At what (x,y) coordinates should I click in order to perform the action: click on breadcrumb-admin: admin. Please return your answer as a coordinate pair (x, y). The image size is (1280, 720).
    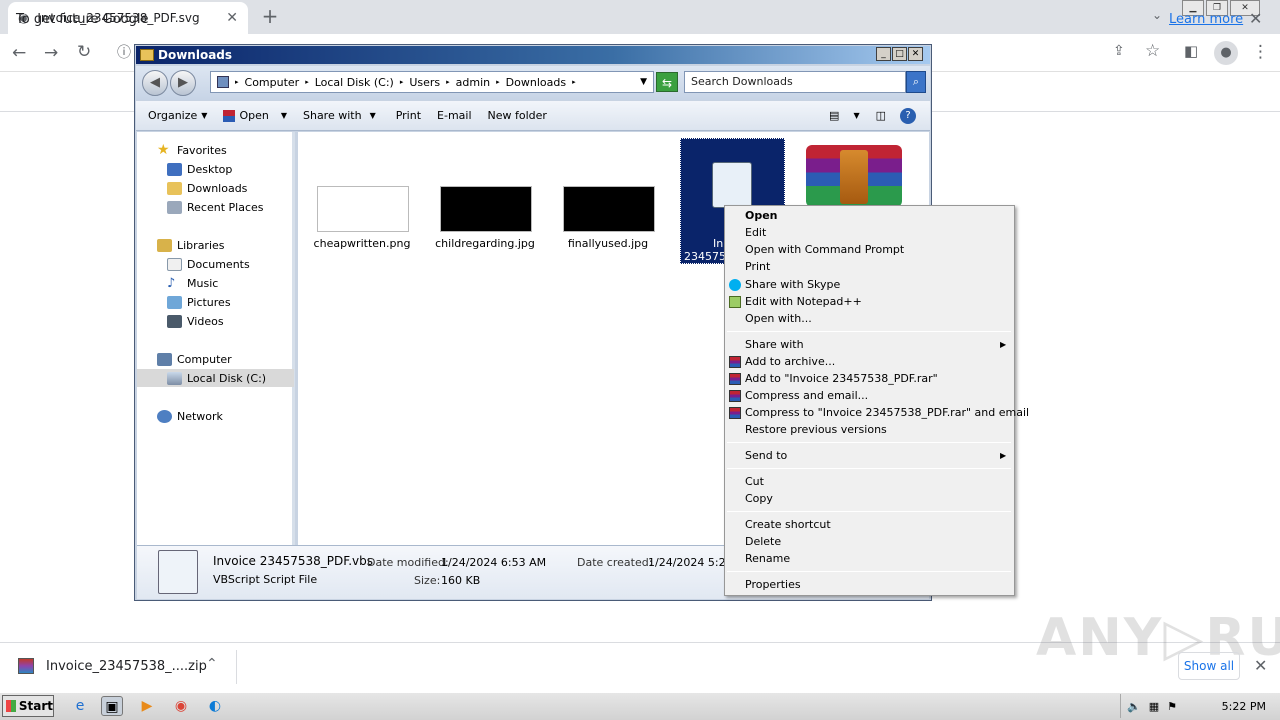
    Looking at the image, I should click on (473, 82).